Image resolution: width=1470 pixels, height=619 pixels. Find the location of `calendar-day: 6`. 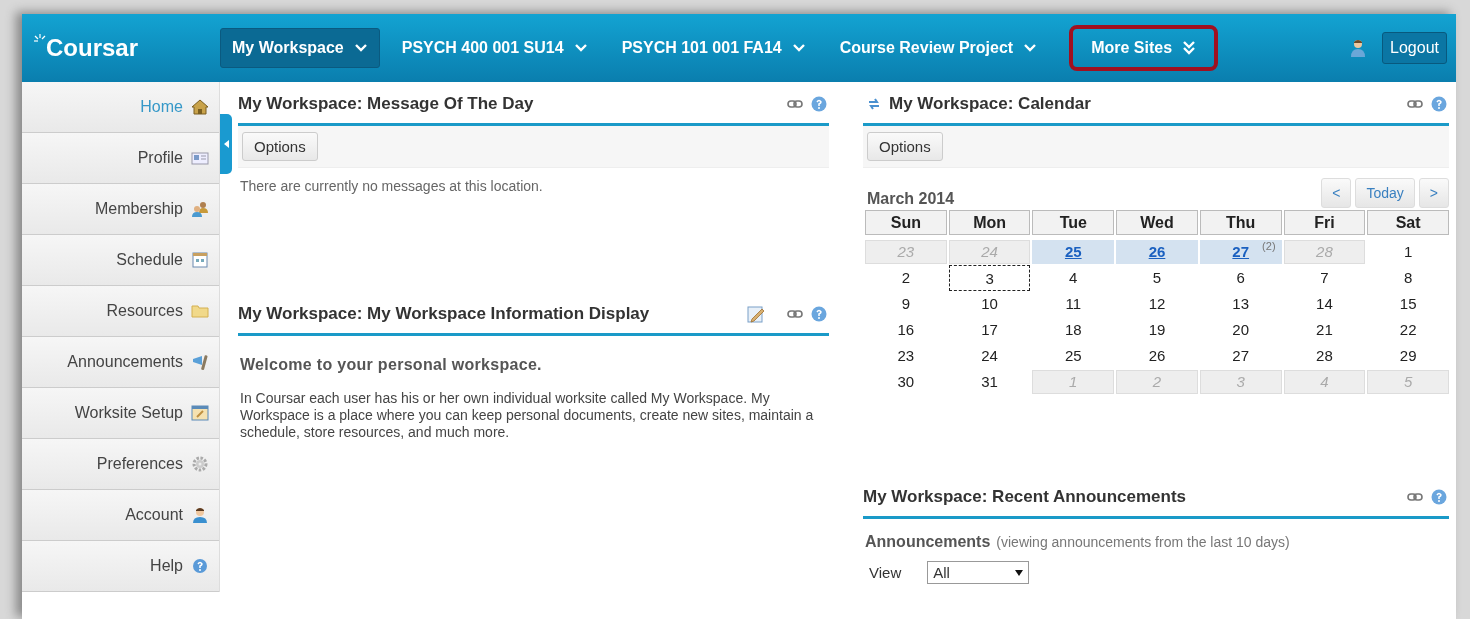

calendar-day: 6 is located at coordinates (1240, 278).